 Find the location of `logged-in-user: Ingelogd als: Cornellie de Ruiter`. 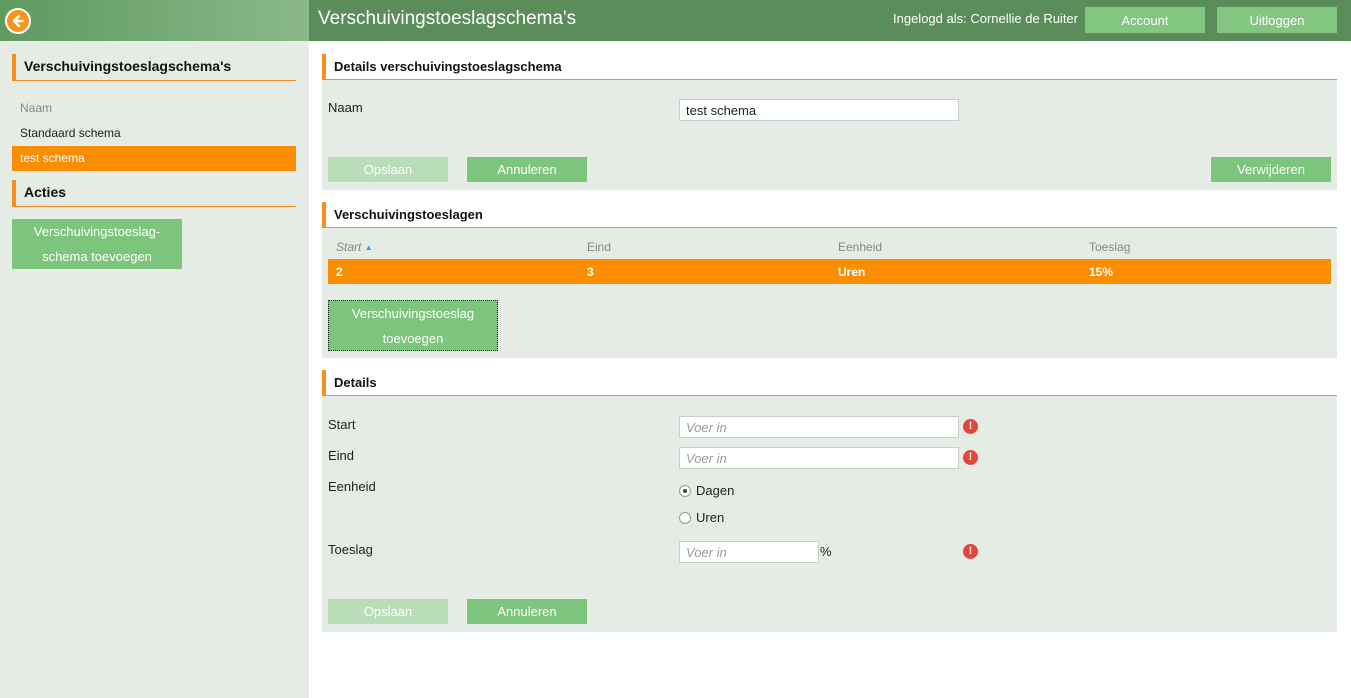

logged-in-user: Ingelogd als: Cornellie de Ruiter is located at coordinates (985, 18).